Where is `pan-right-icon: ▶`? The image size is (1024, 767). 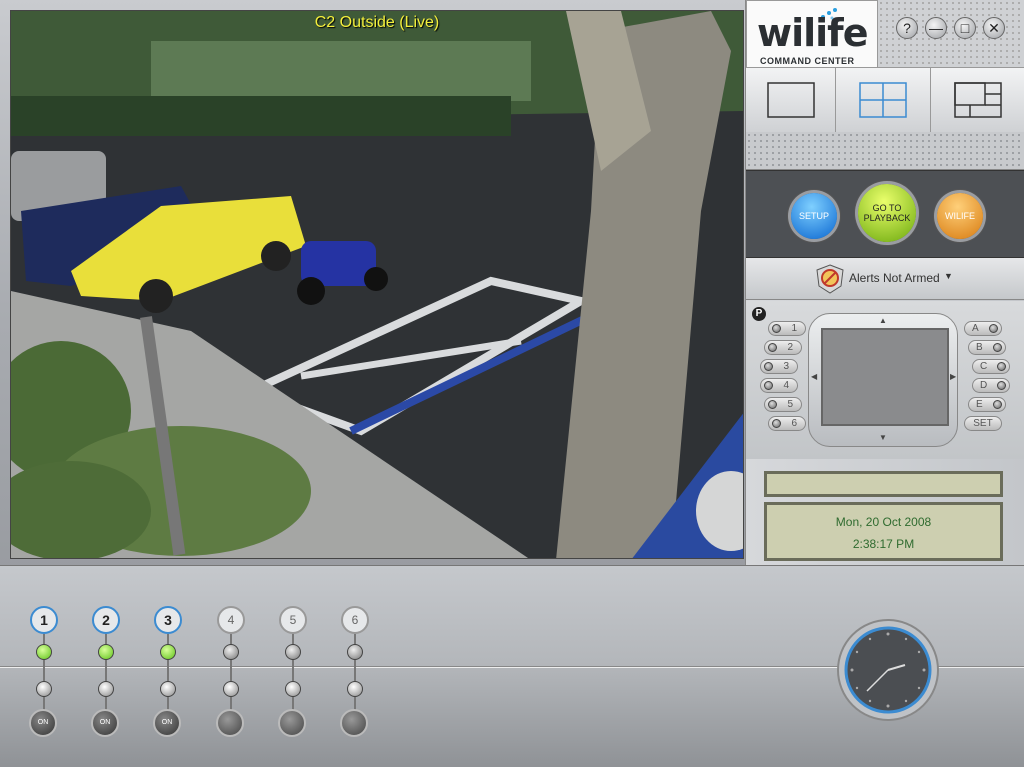 pan-right-icon: ▶ is located at coordinates (953, 376).